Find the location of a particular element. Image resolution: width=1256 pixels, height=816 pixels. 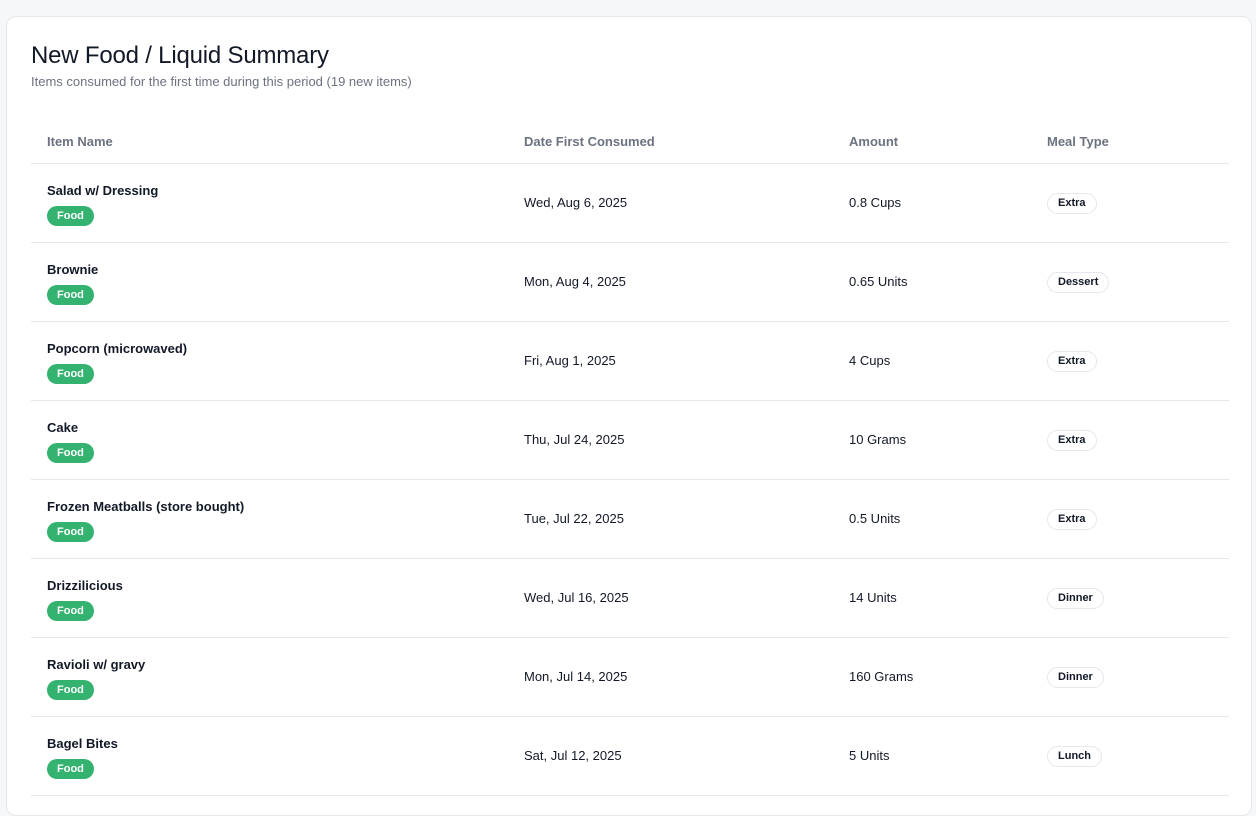

amount: 0.8 Cups is located at coordinates (875, 202).